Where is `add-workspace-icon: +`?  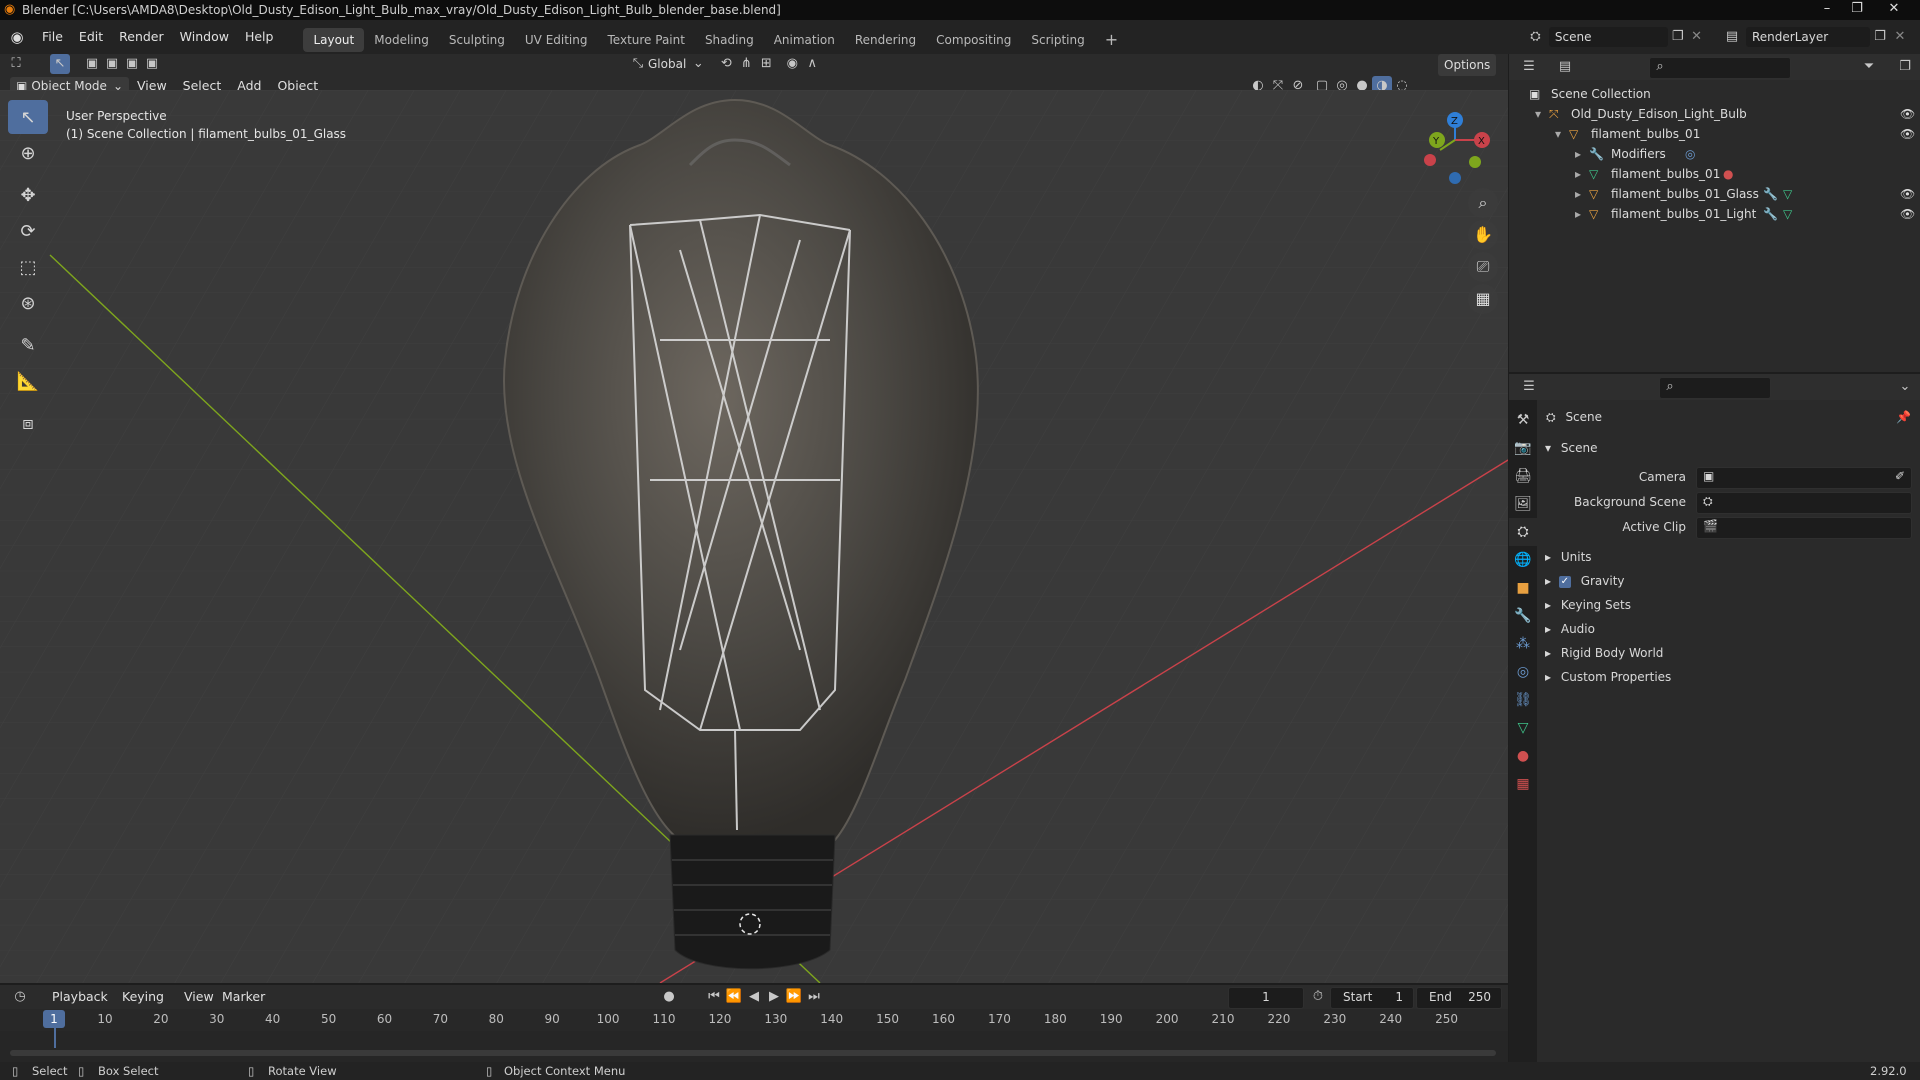 add-workspace-icon: + is located at coordinates (1111, 40).